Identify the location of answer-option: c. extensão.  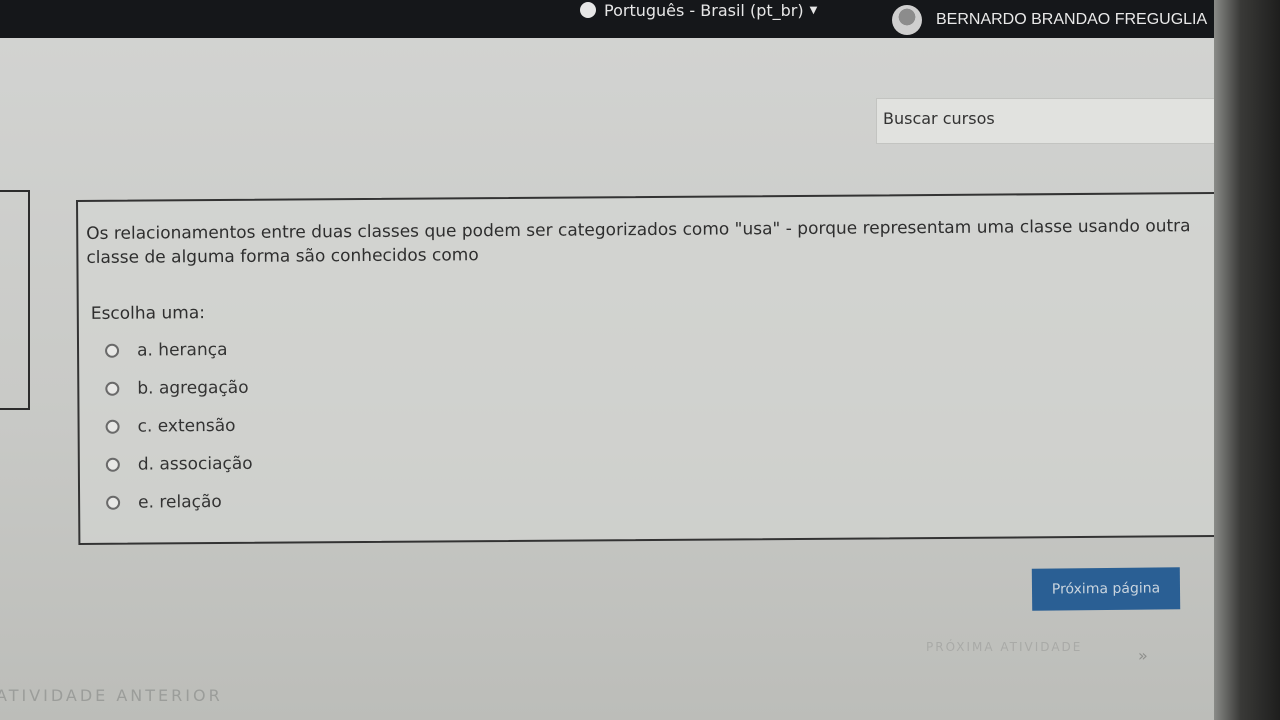
(178, 426).